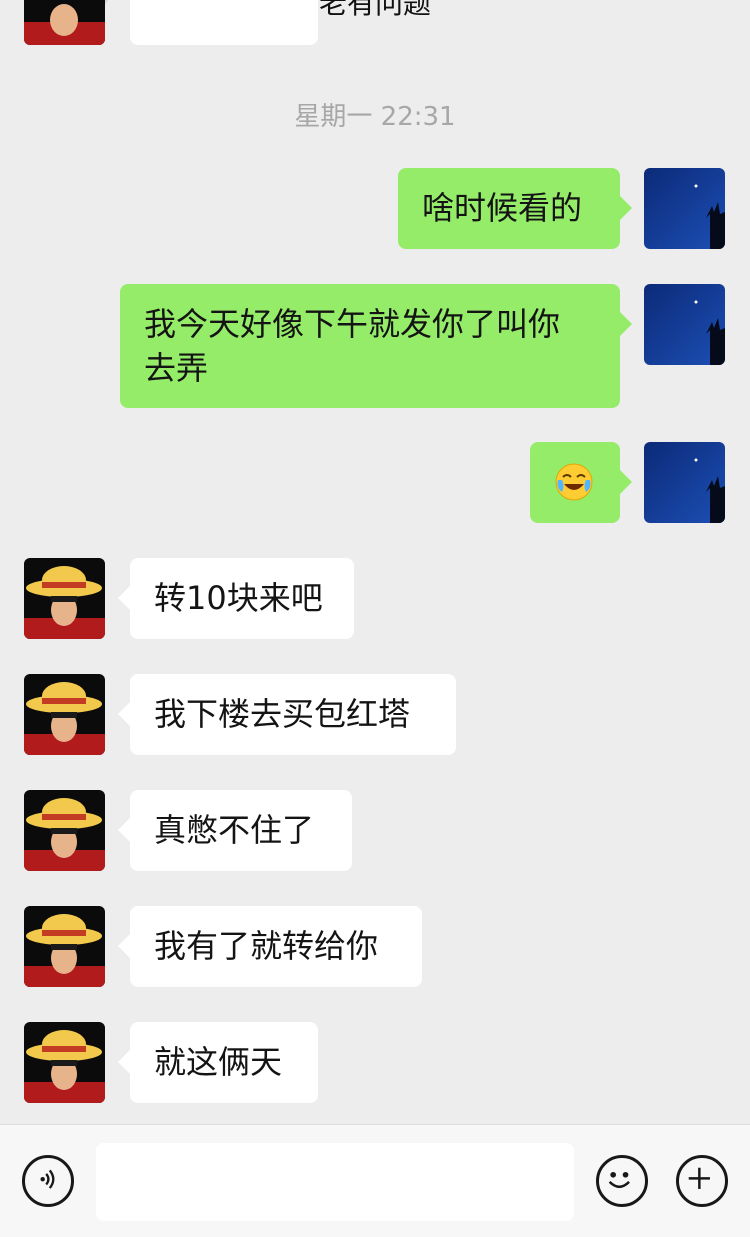 Image resolution: width=750 pixels, height=1237 pixels. What do you see at coordinates (376, 346) in the screenshot?
I see `message-bubble-sent: 我今天好像下午就发你了叫你 去弄` at bounding box center [376, 346].